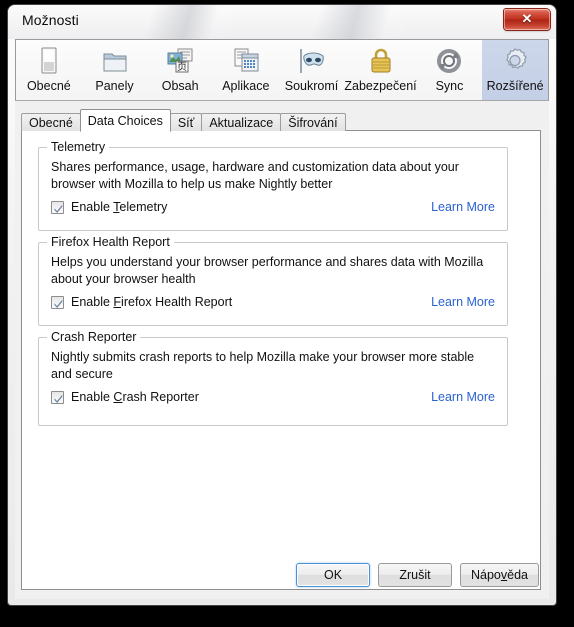 Image resolution: width=574 pixels, height=627 pixels. What do you see at coordinates (313, 122) in the screenshot?
I see `tab-šifrování: Šifrování` at bounding box center [313, 122].